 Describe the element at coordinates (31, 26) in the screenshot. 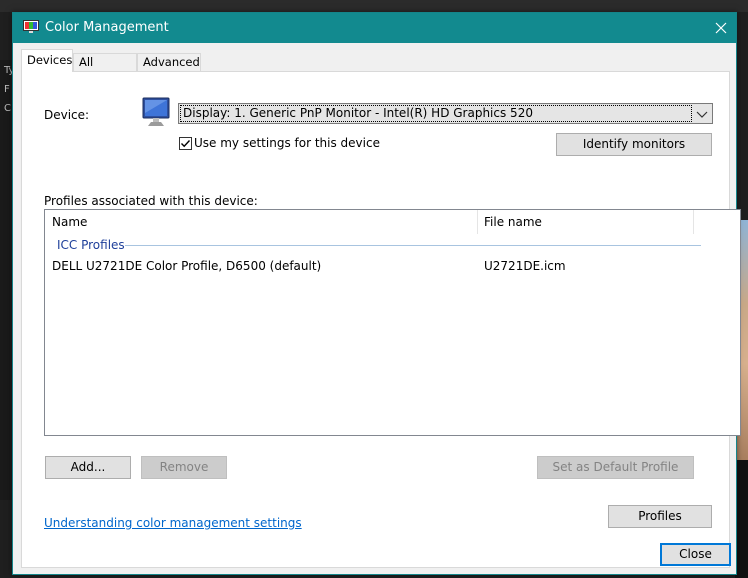

I see `color-management-icon` at that location.